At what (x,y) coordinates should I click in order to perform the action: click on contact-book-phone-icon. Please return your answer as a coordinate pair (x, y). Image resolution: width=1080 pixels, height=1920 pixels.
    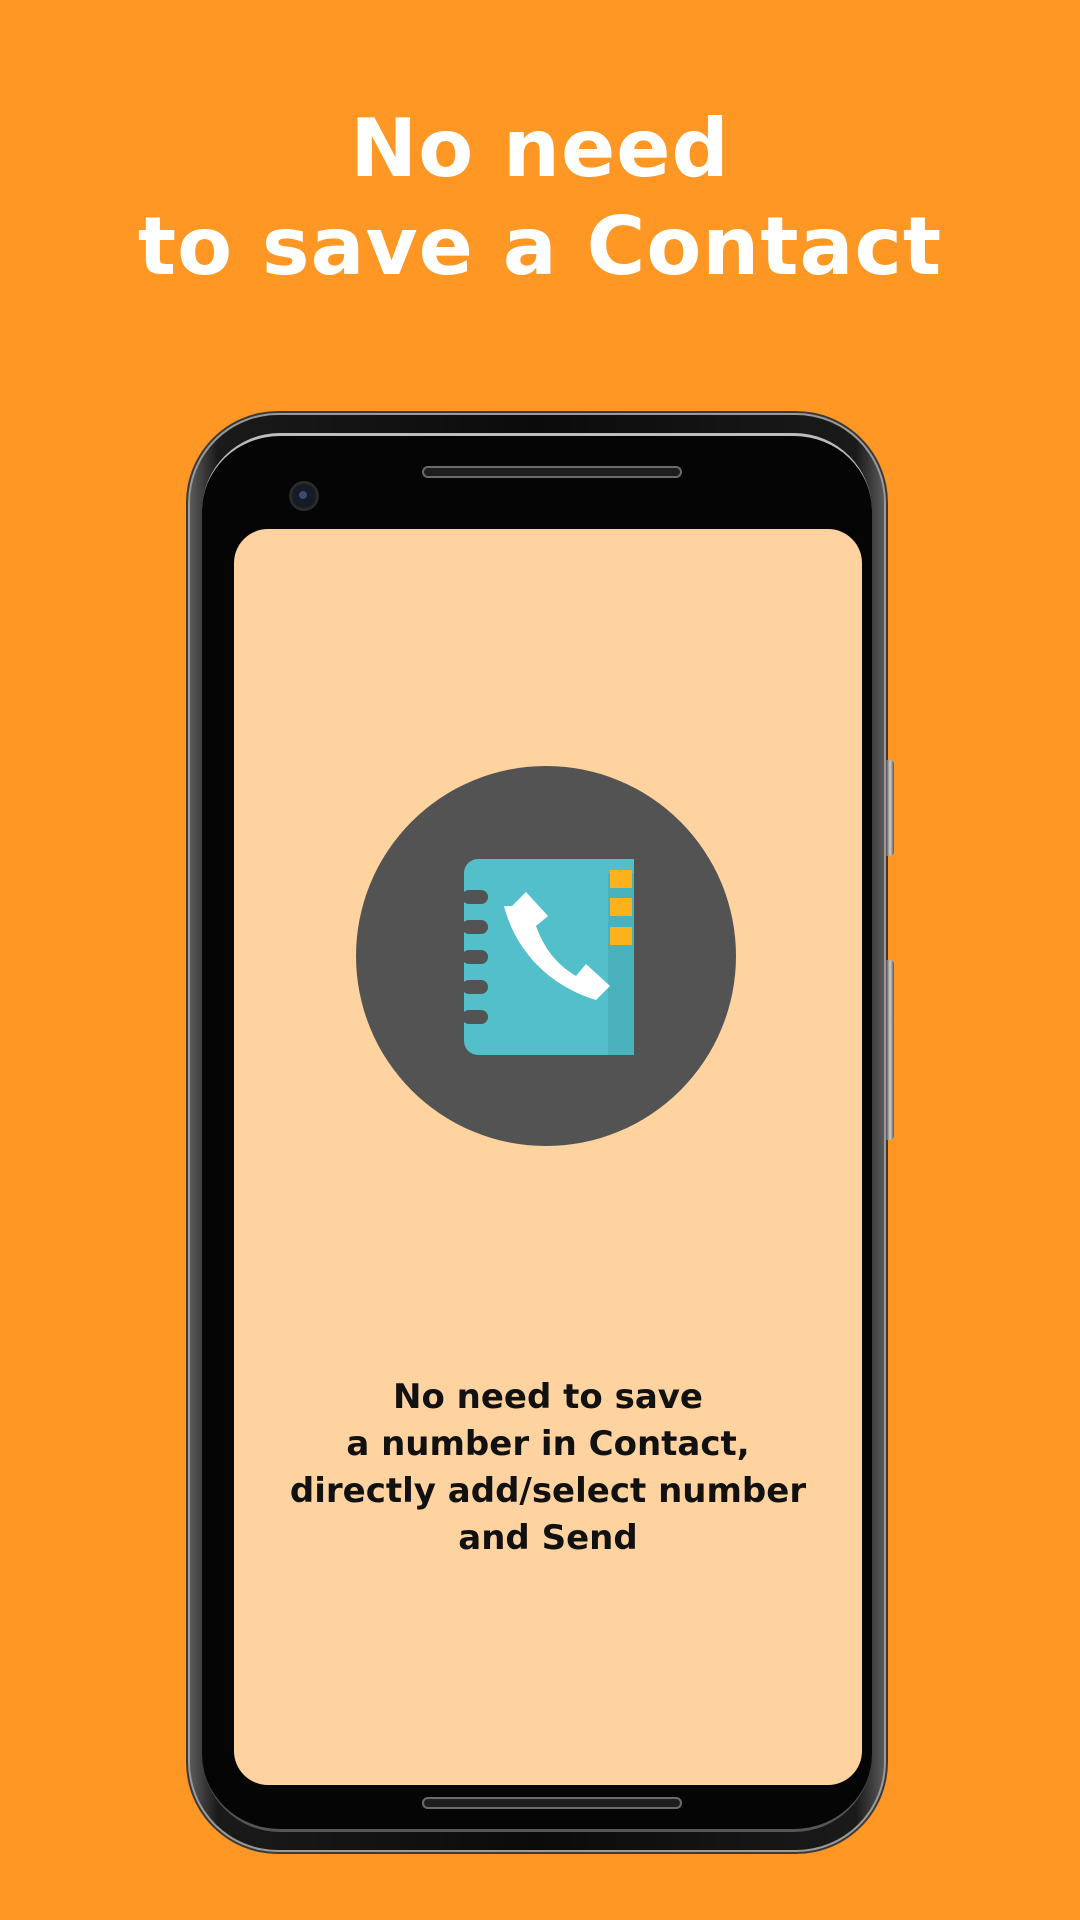
    Looking at the image, I should click on (548, 957).